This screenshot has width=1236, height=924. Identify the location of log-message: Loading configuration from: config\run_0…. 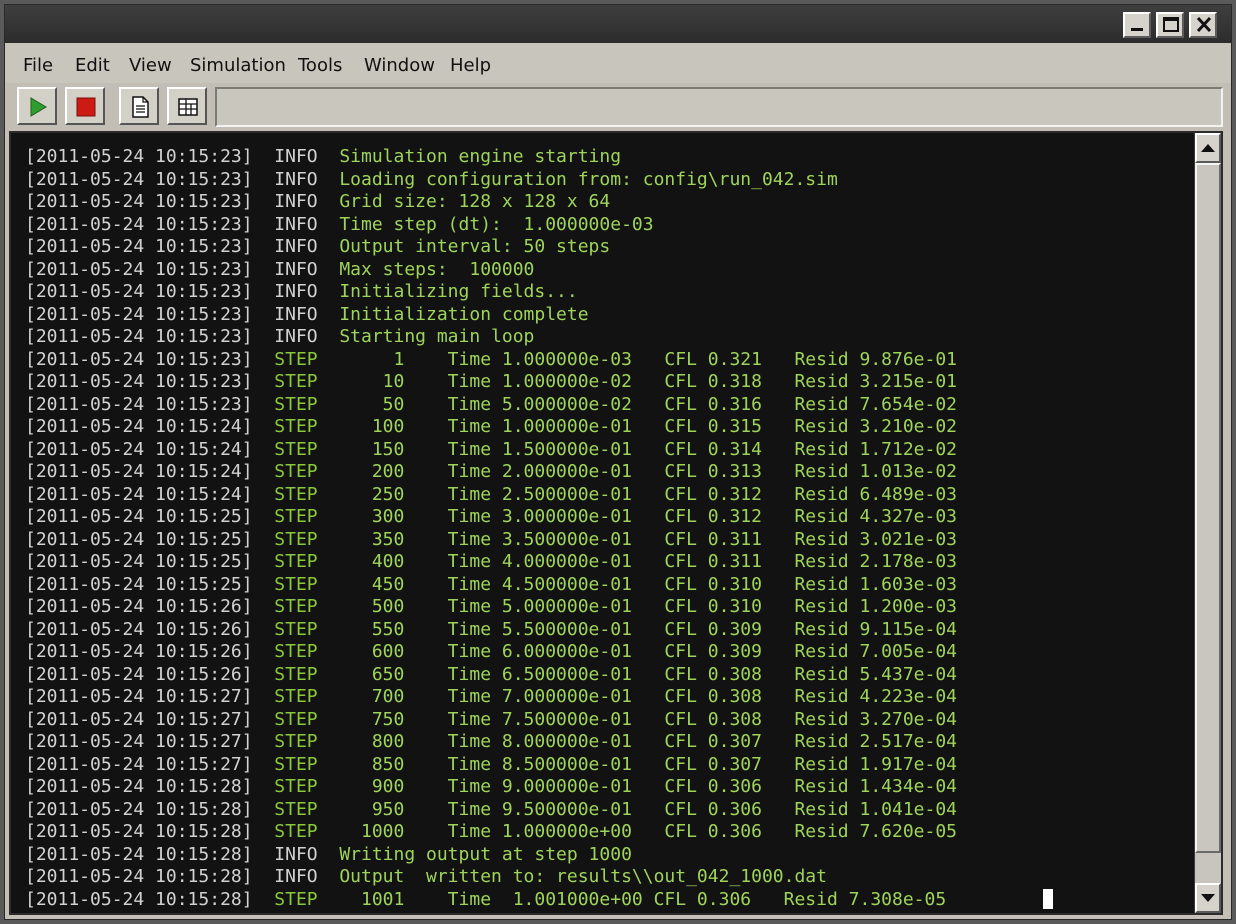
(588, 179).